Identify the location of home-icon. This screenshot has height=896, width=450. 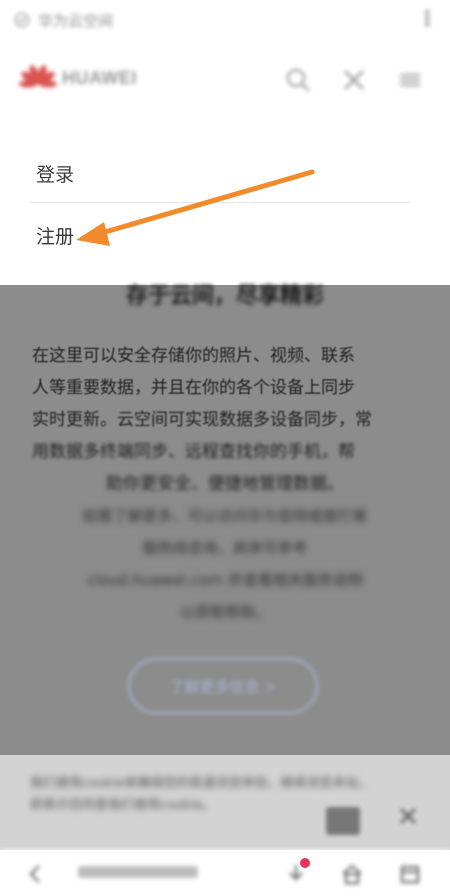
(352, 874).